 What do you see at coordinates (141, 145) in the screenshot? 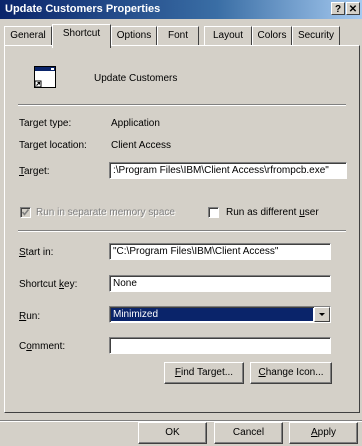
I see `target-location-value: Client Access` at bounding box center [141, 145].